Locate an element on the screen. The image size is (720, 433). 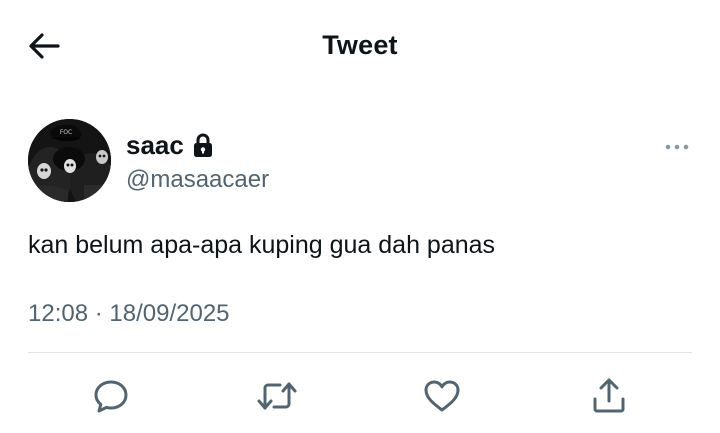
retweet-icon is located at coordinates (277, 396).